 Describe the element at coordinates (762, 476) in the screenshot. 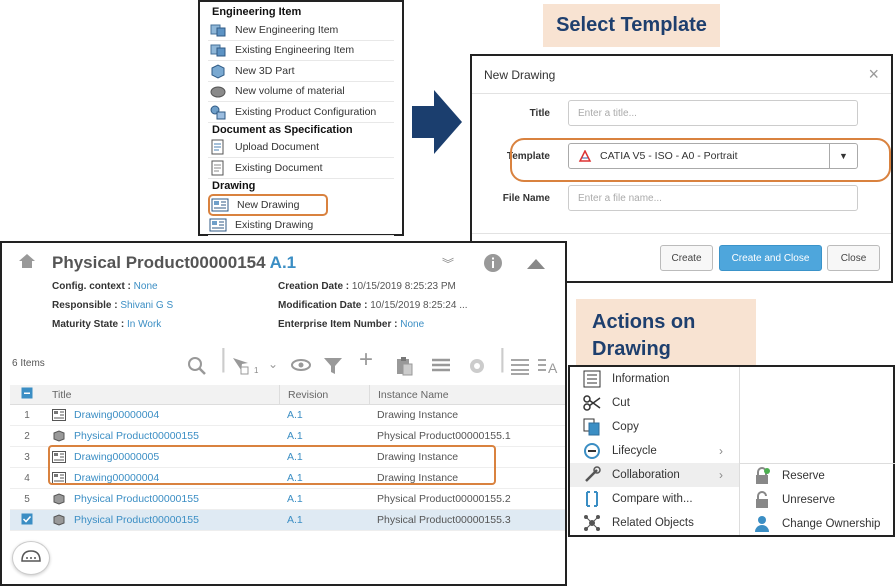

I see `lock-icon` at that location.